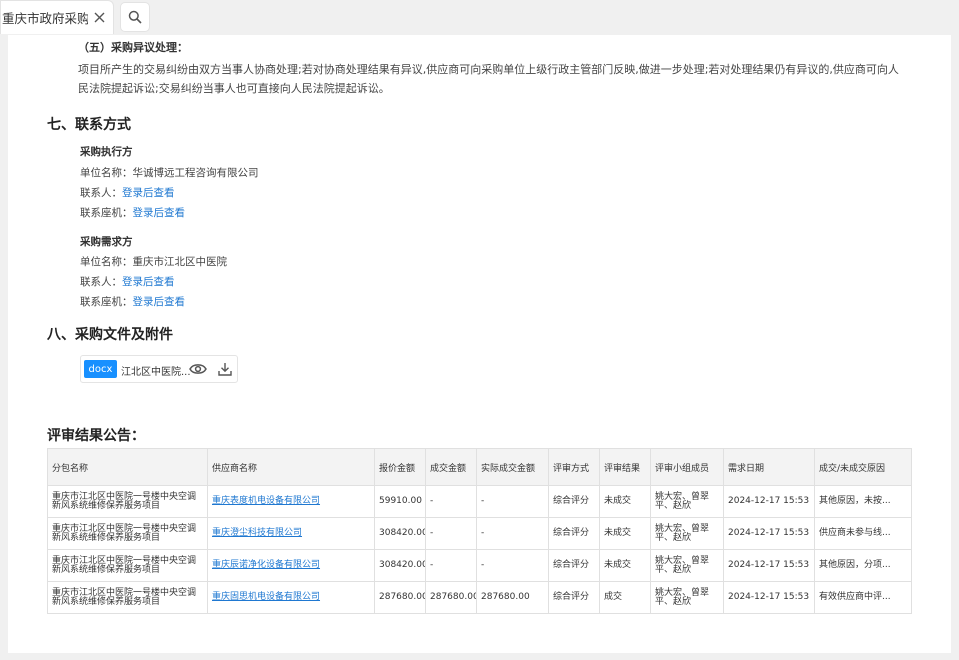 The width and height of the screenshot is (959, 660). I want to click on cell-supplier: 重庆澄尘科技有限公司, so click(291, 533).